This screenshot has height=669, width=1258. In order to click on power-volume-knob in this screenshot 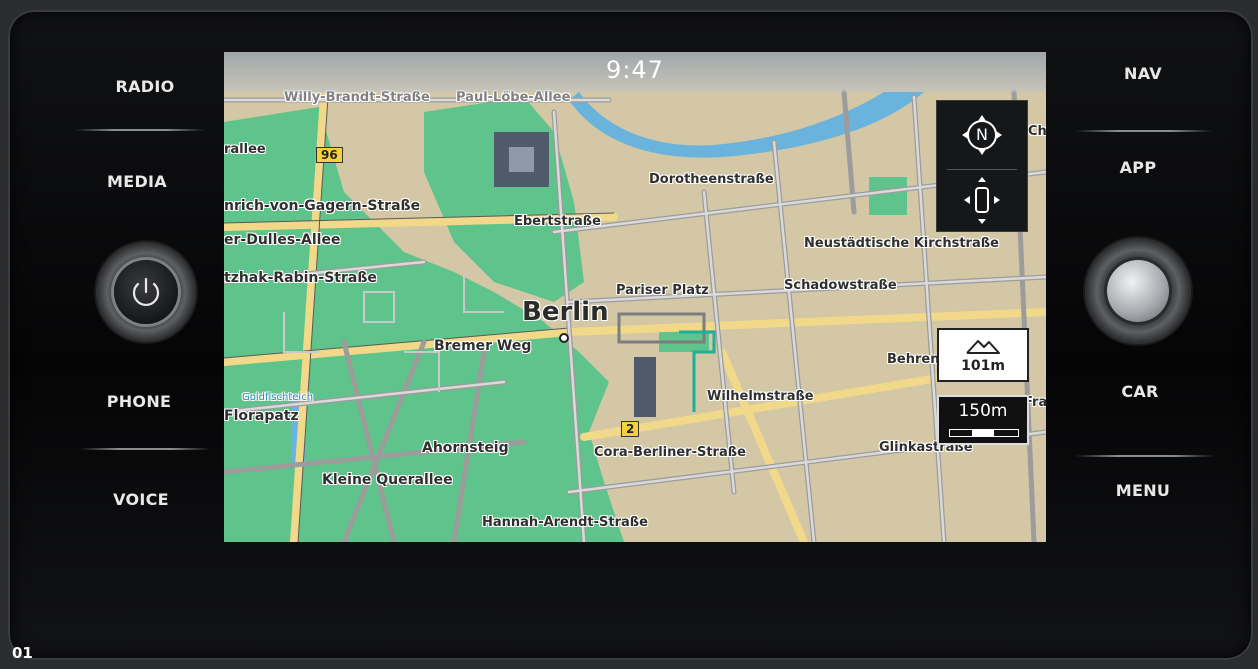, I will do `click(146, 292)`.